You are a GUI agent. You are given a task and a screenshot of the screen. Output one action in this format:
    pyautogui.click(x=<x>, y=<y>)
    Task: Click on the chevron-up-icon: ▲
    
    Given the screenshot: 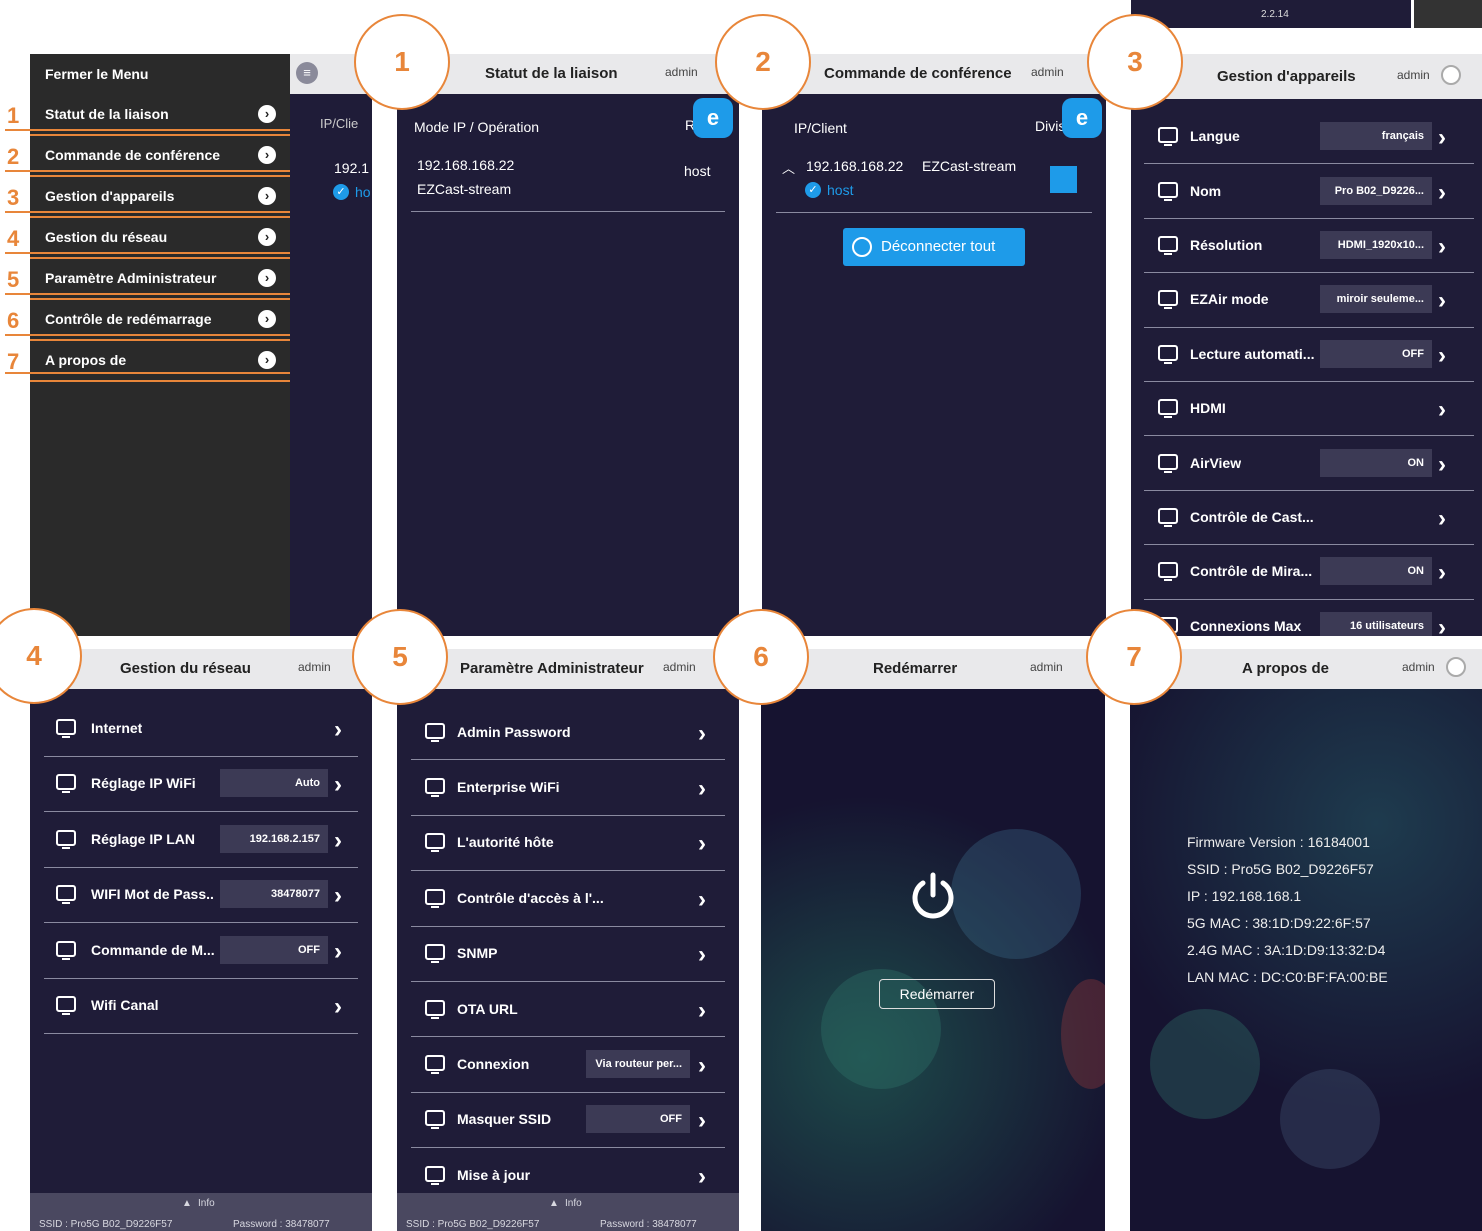 What is the action you would take?
    pyautogui.click(x=187, y=1203)
    